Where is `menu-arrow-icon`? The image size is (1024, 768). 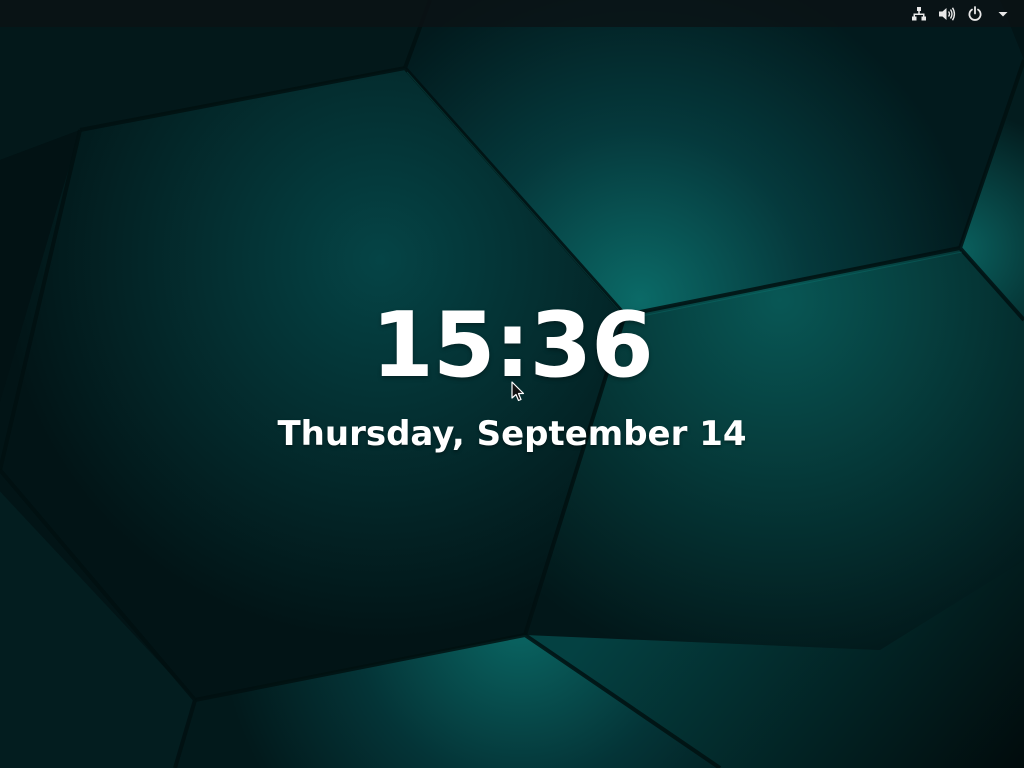 menu-arrow-icon is located at coordinates (1003, 14).